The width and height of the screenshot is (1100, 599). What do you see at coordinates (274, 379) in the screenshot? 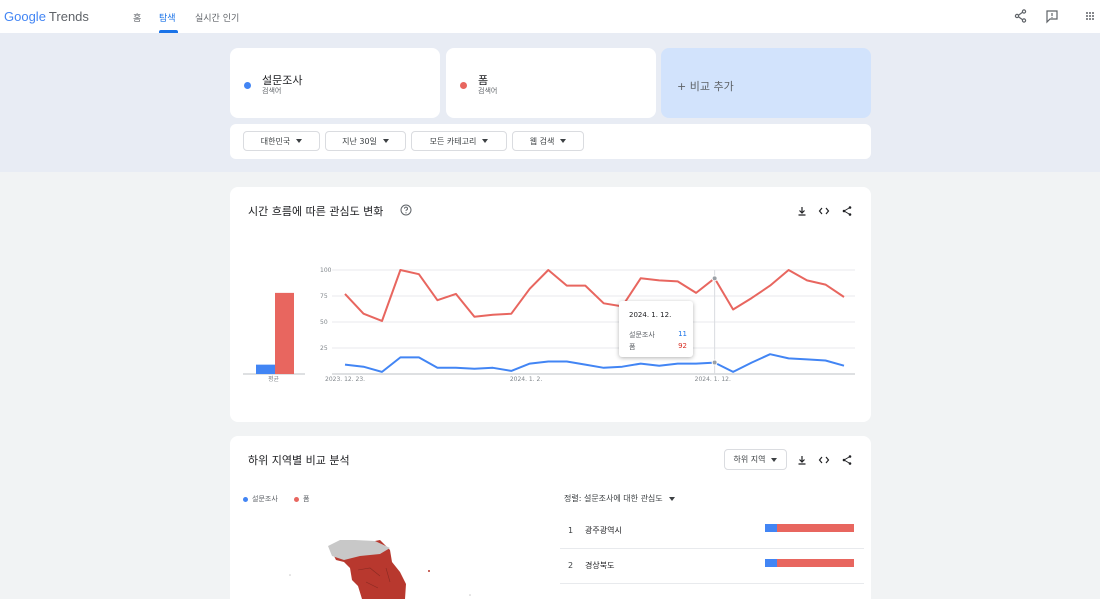
I see `average-label: 평균` at bounding box center [274, 379].